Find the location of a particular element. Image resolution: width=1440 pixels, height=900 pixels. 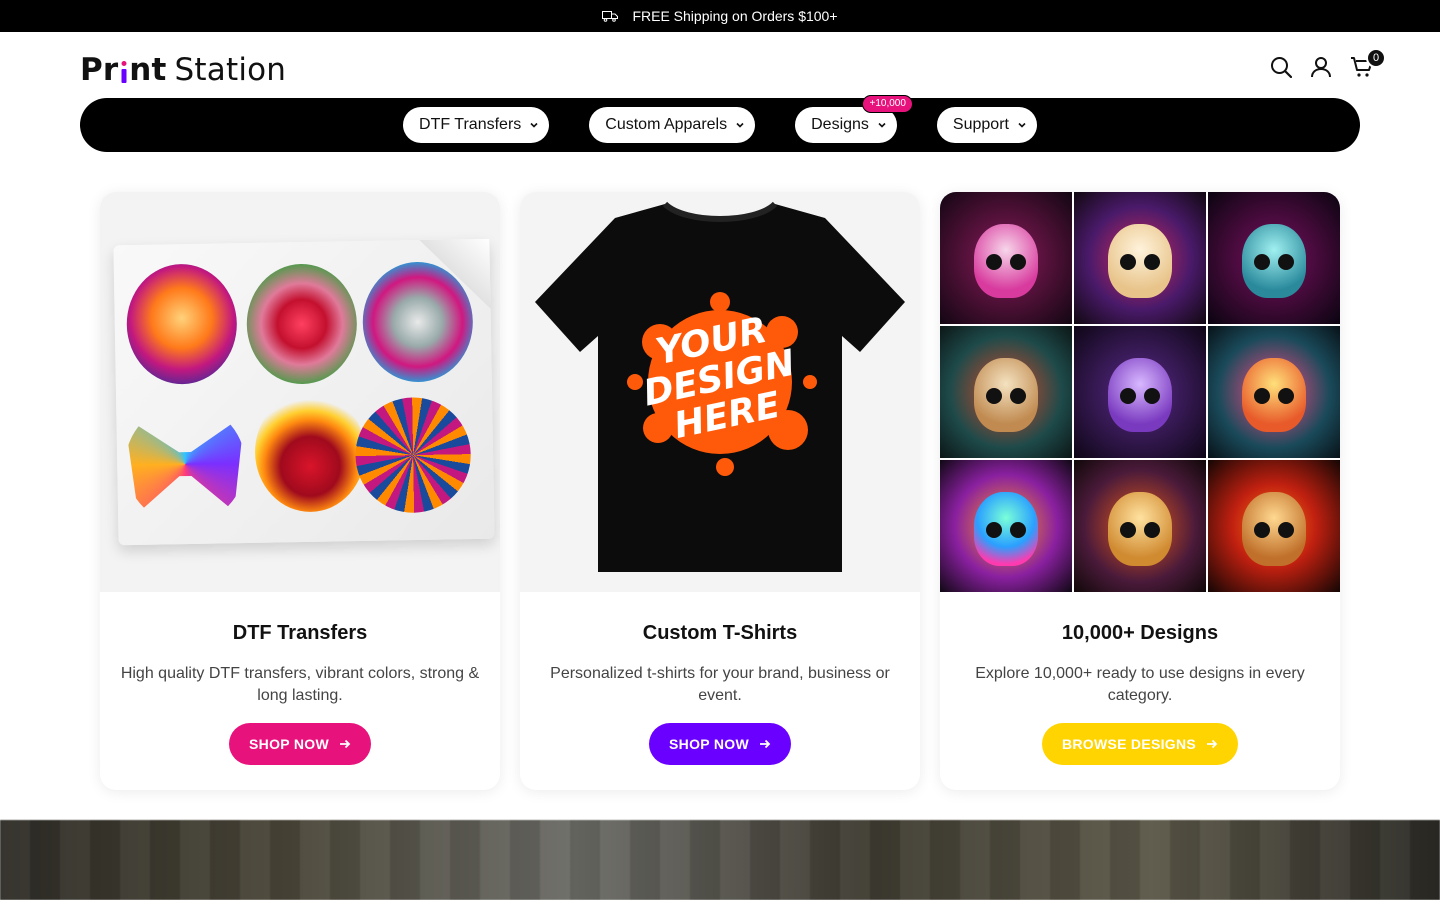

browse-designs-button: BROWSE DESIGNS is located at coordinates (1140, 744).